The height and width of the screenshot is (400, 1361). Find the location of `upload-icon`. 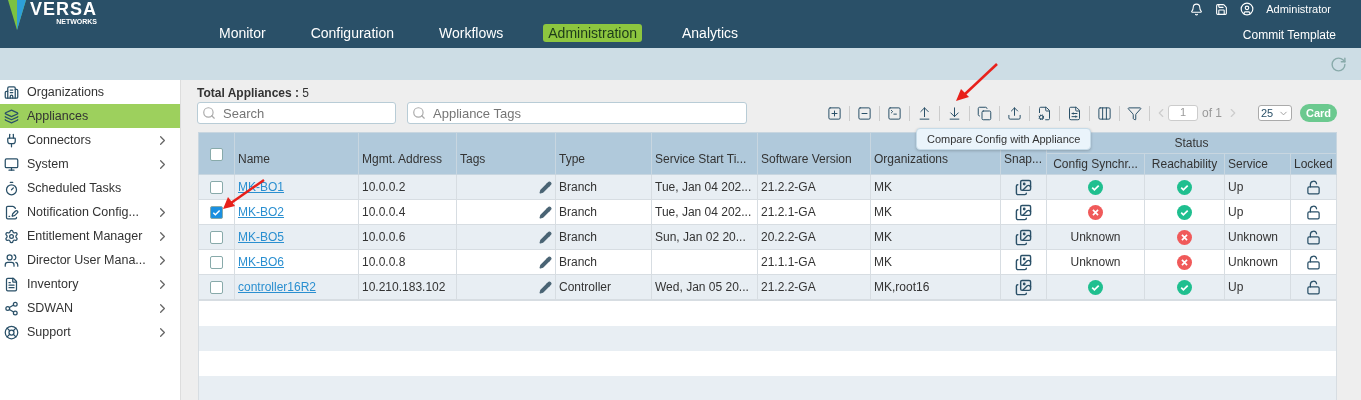

upload-icon is located at coordinates (1014, 113).